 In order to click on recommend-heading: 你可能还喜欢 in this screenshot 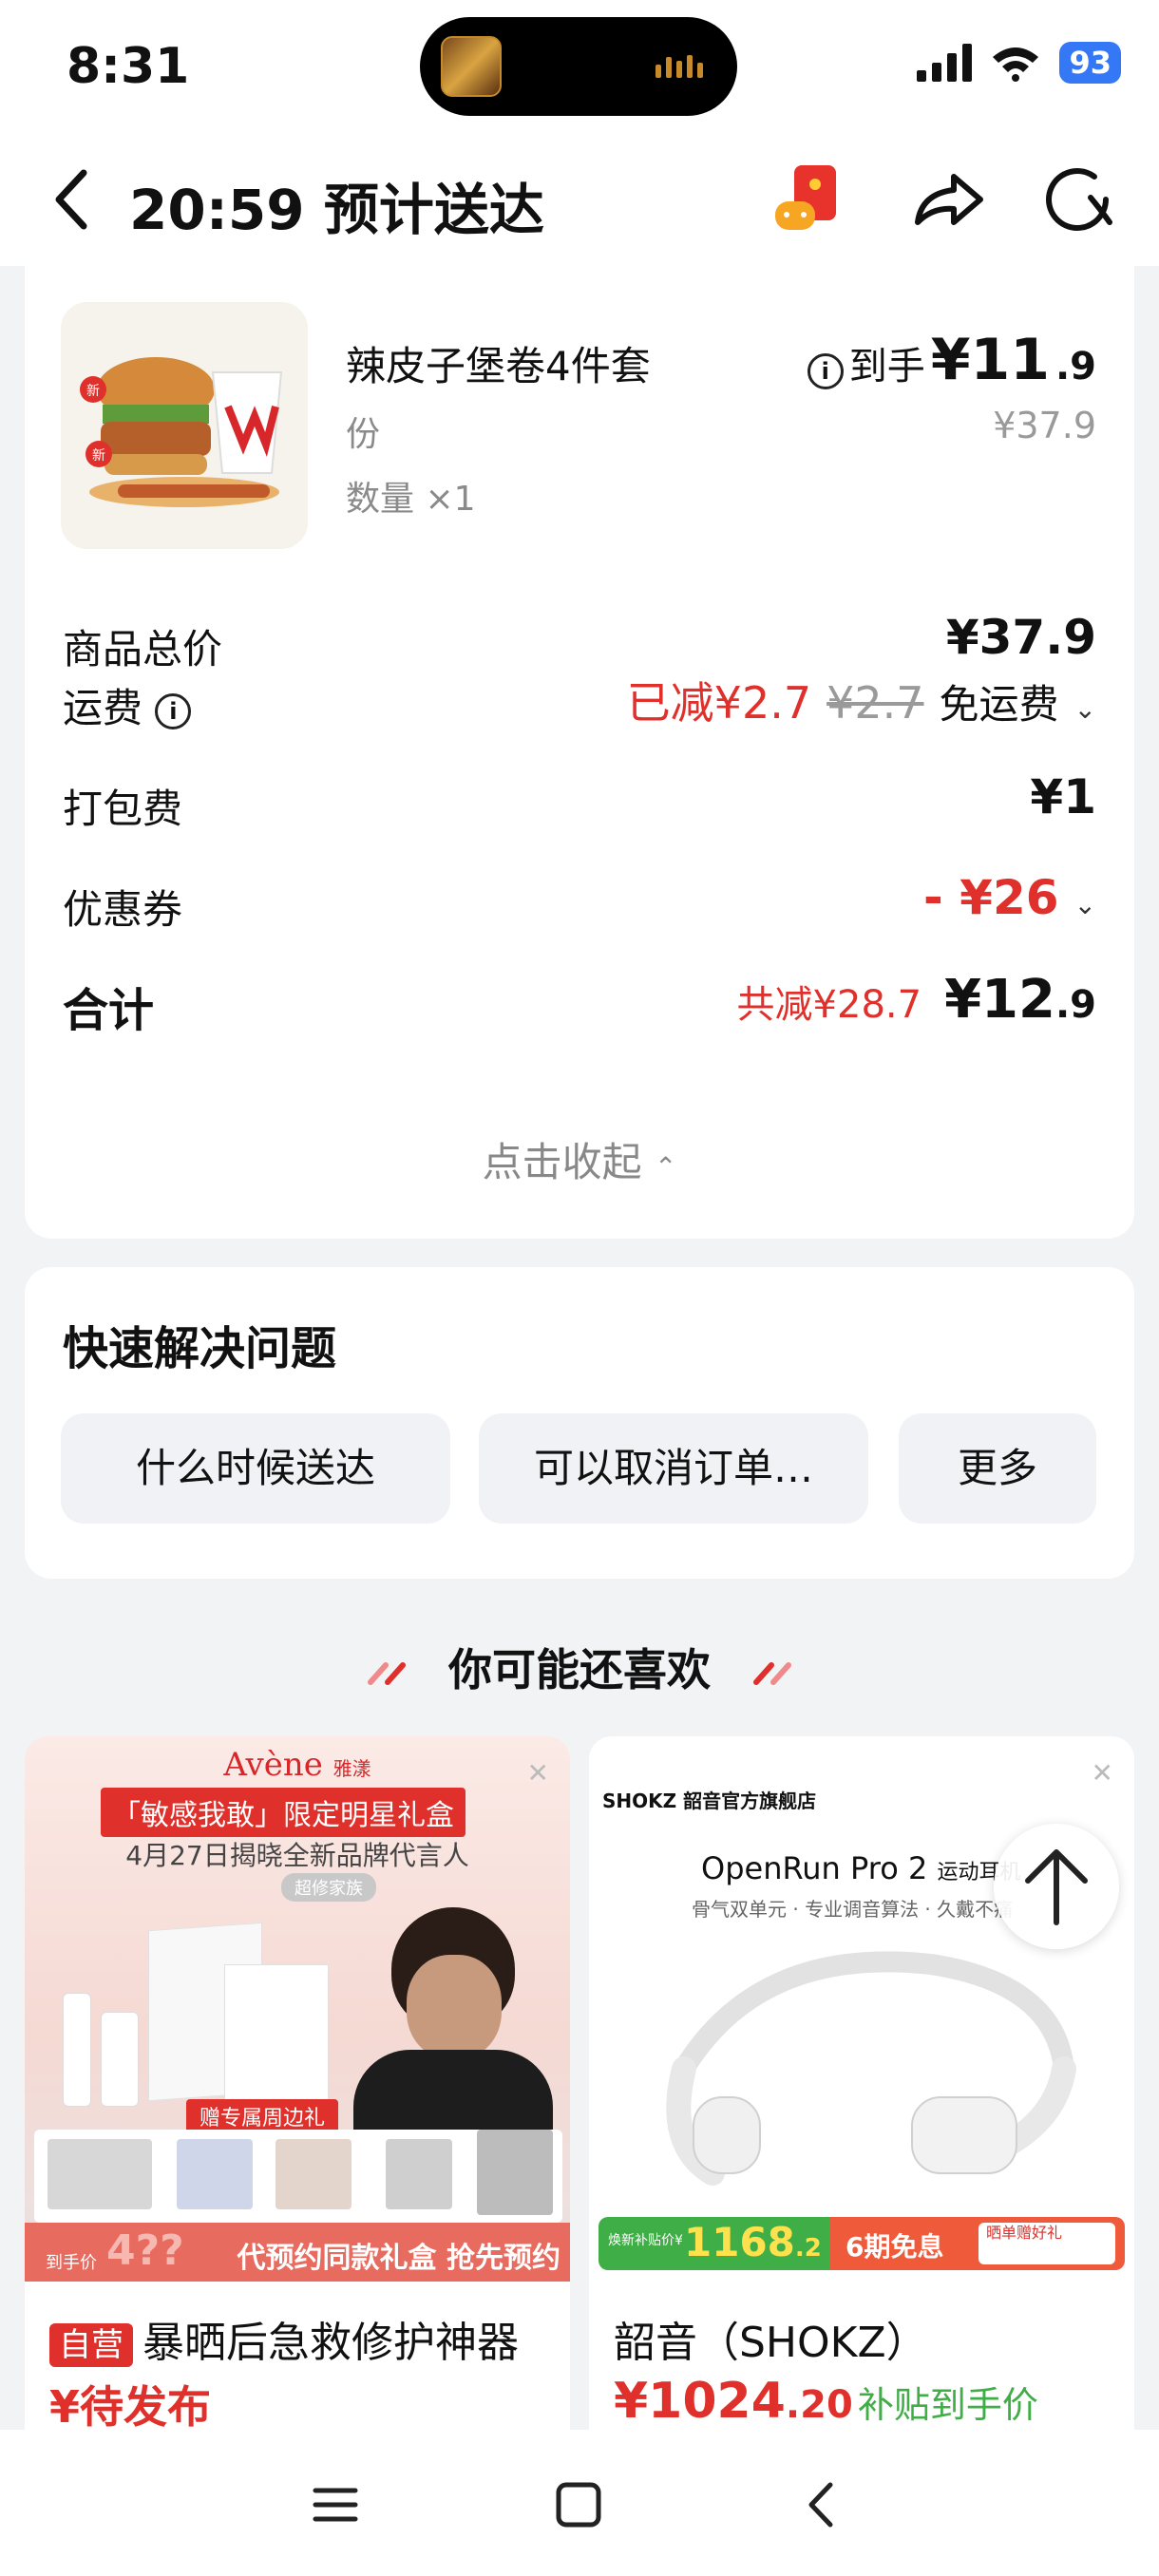, I will do `click(579, 1667)`.